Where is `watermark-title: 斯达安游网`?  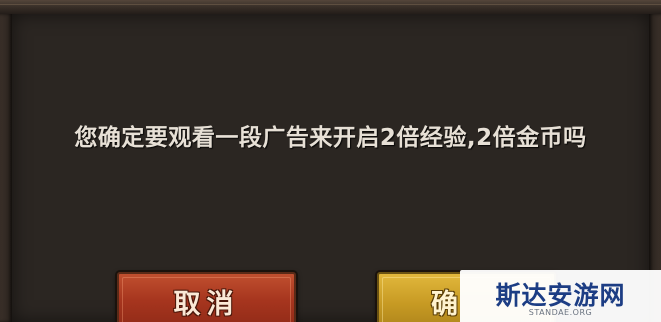 watermark-title: 斯达安游网 is located at coordinates (560, 295).